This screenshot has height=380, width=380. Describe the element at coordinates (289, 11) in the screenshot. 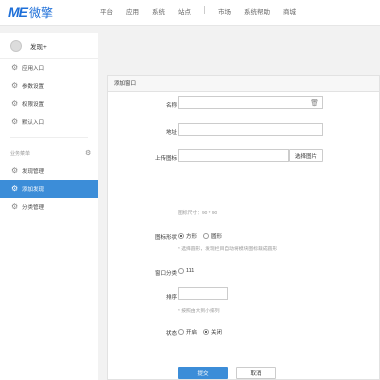

I see `topnav-item-store: 商城` at that location.